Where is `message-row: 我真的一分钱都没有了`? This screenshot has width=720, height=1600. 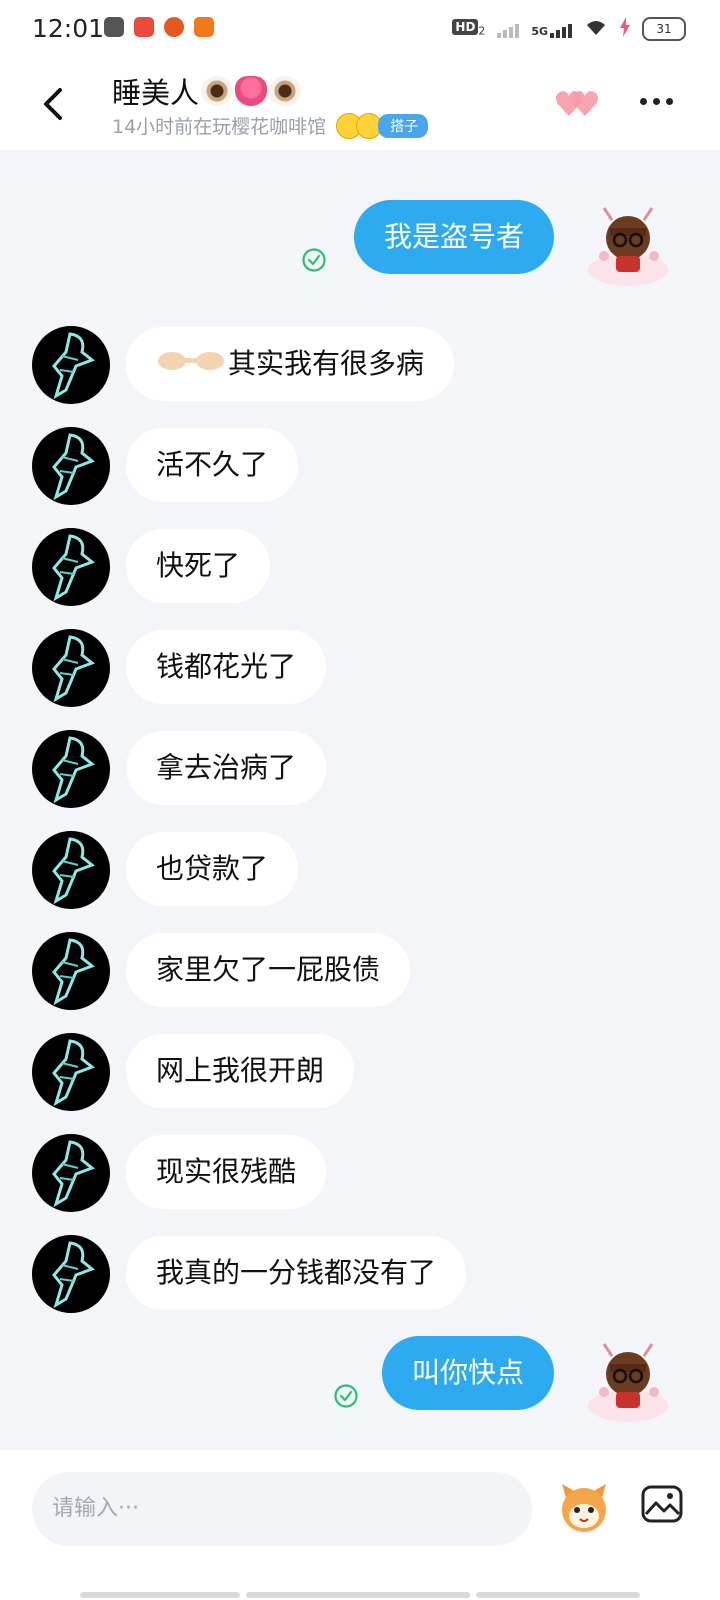
message-row: 我真的一分钱都没有了 is located at coordinates (360, 1275).